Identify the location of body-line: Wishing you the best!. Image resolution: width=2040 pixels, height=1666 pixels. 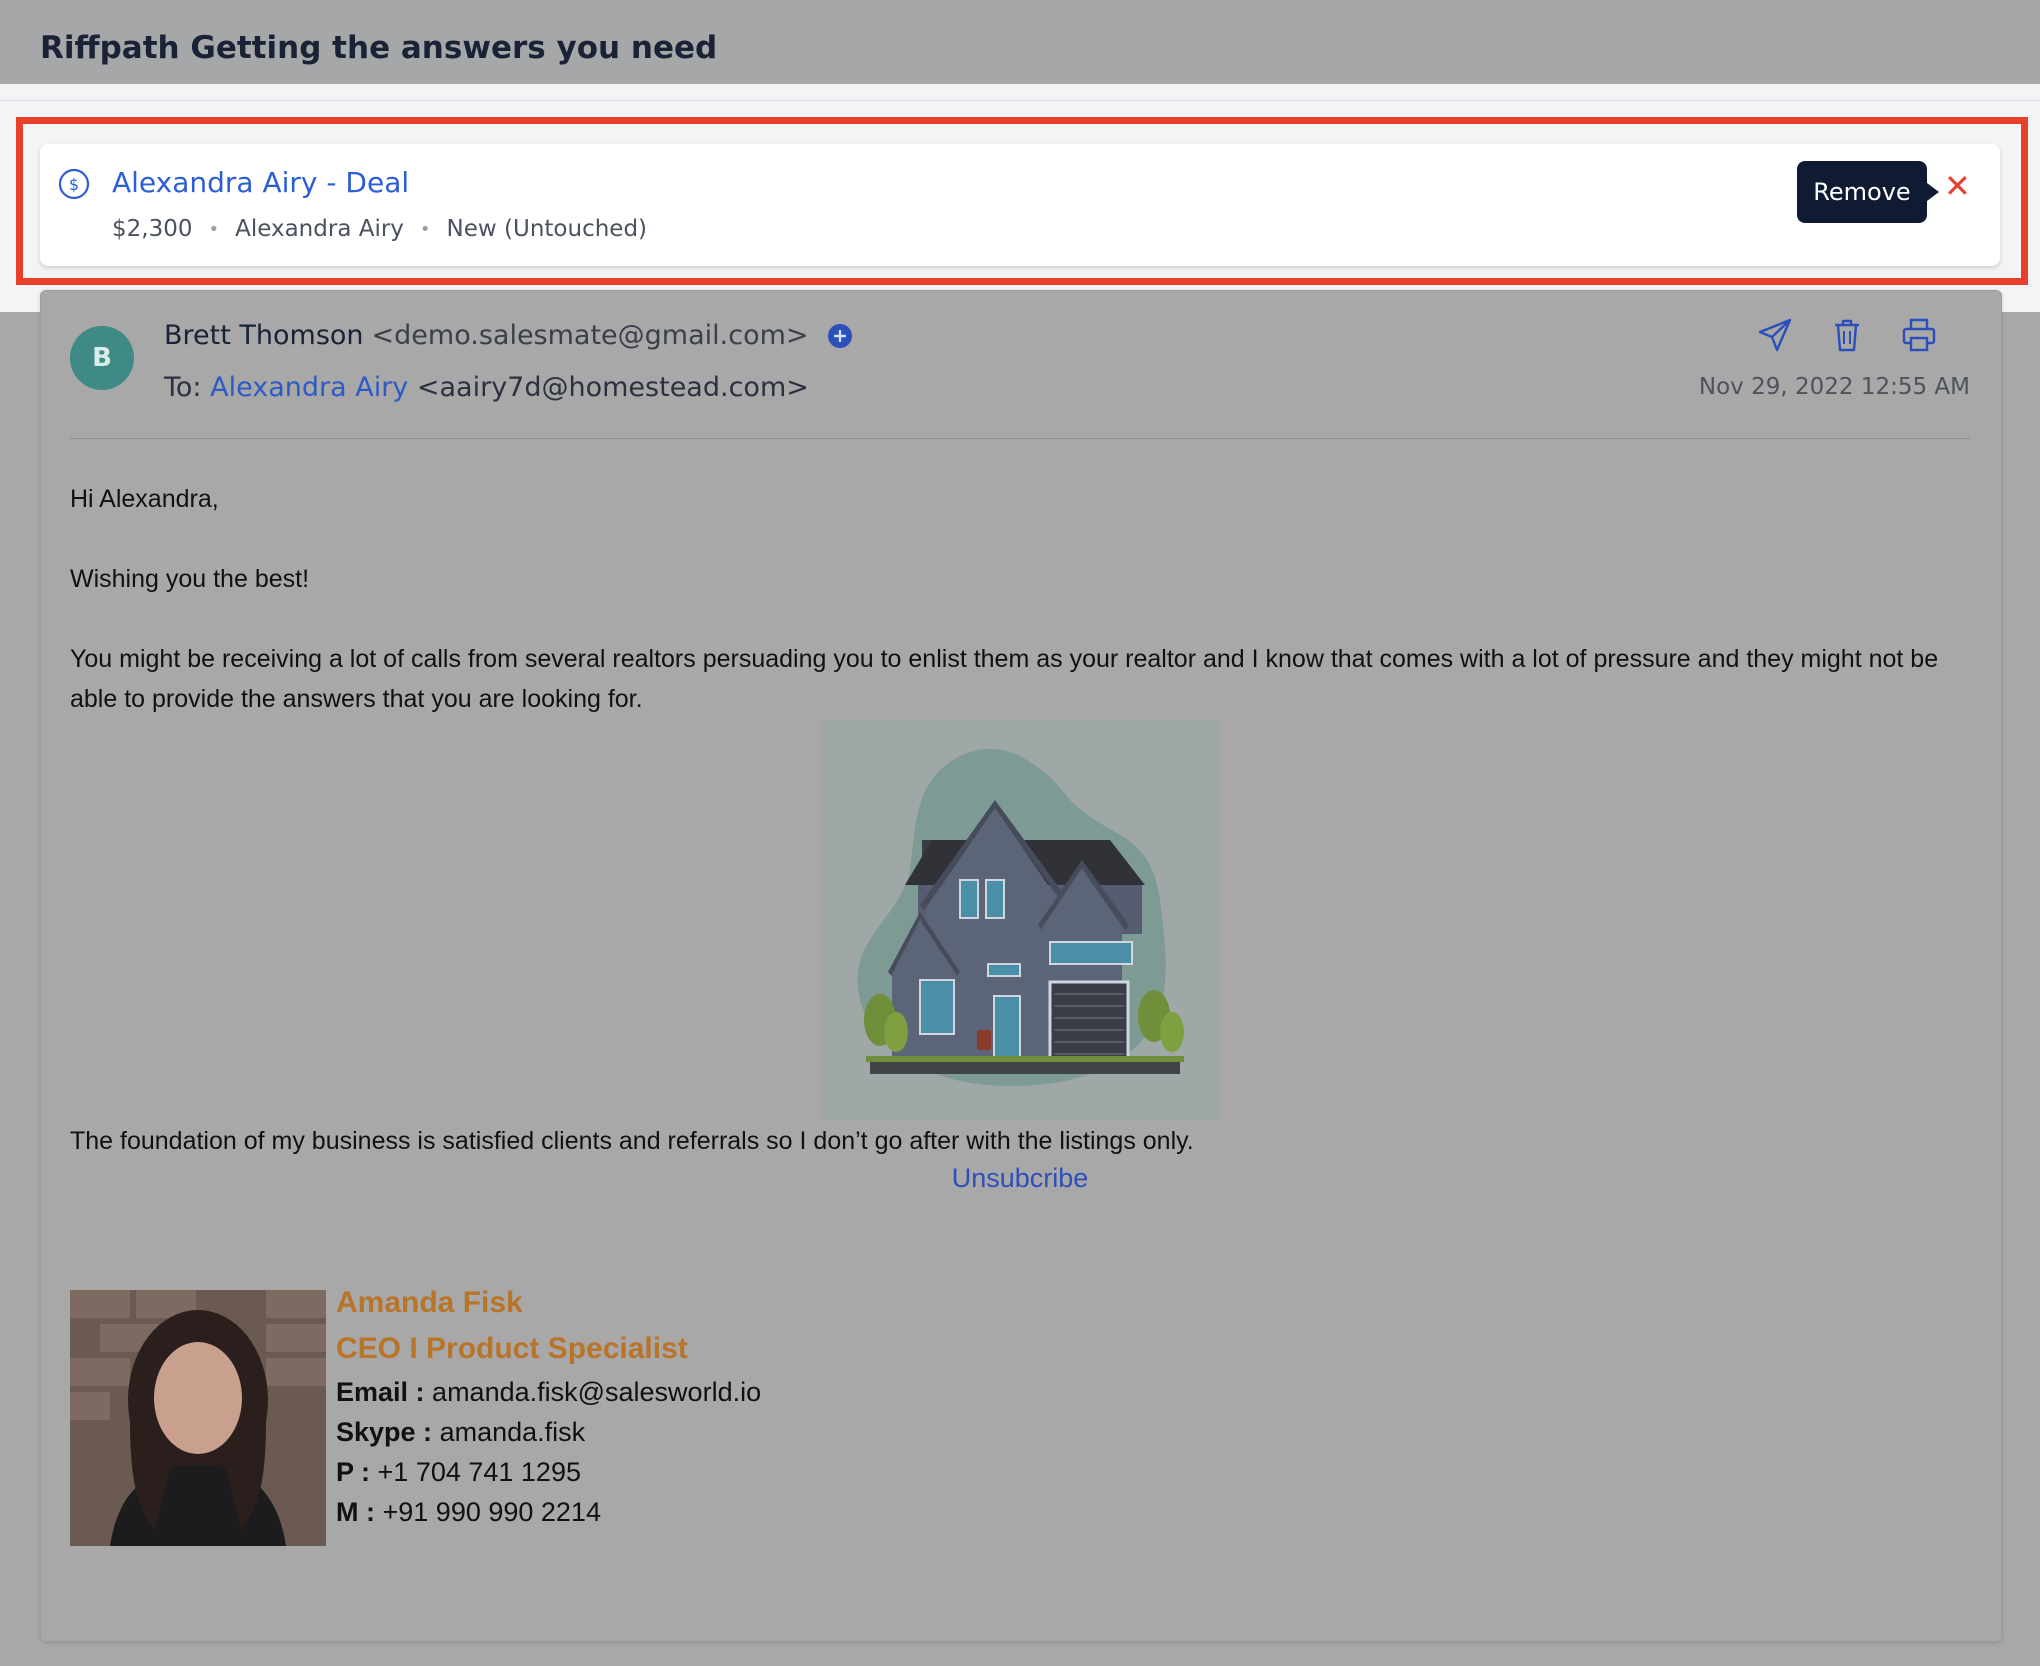
(190, 579).